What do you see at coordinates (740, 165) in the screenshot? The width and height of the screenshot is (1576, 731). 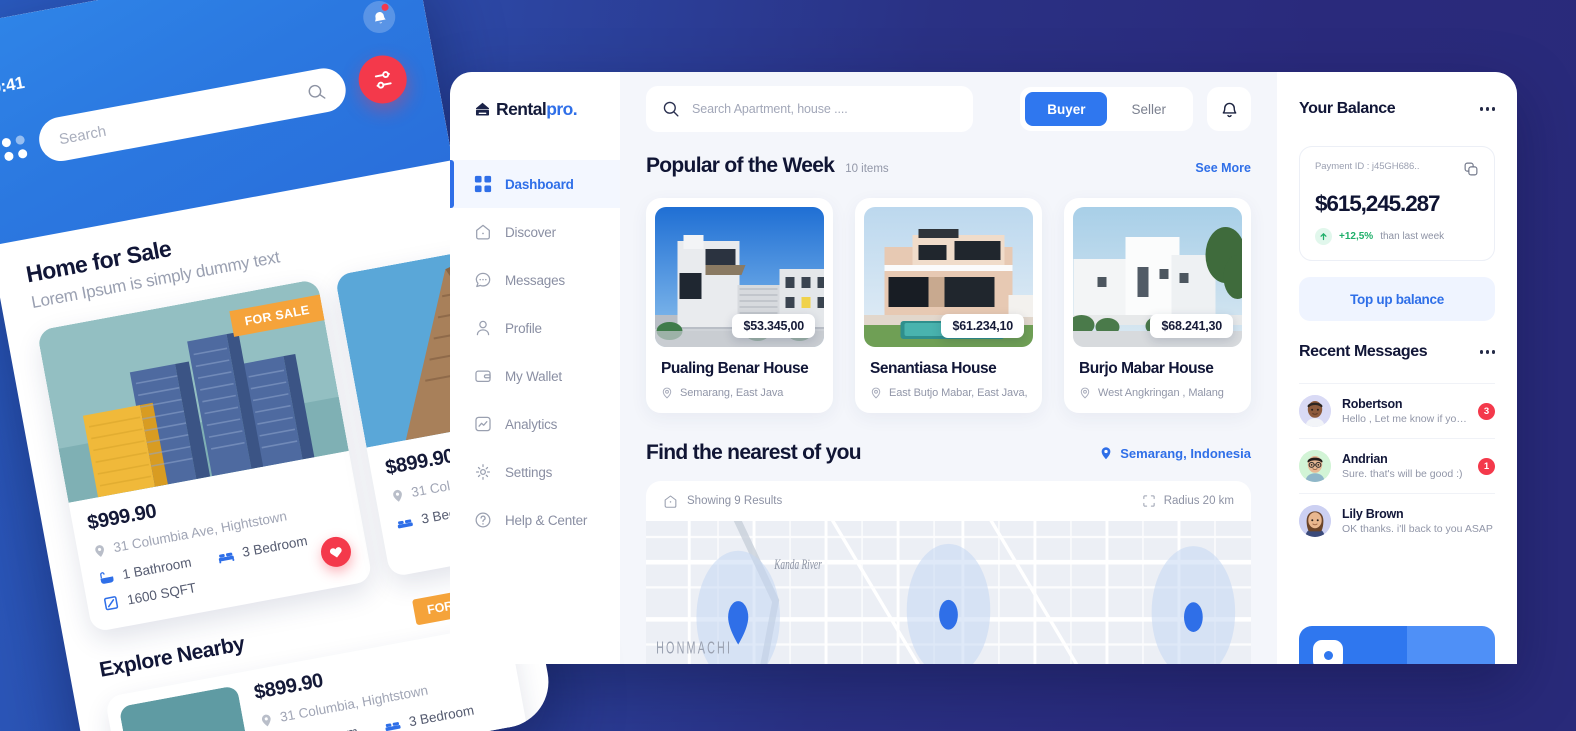 I see `popular-title: Popular of the Week` at bounding box center [740, 165].